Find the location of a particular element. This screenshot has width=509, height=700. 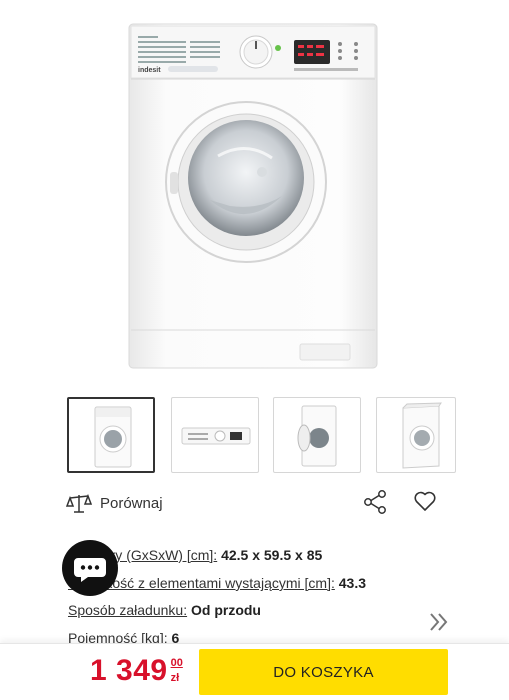

spec-value: Od przodu is located at coordinates (225, 610).